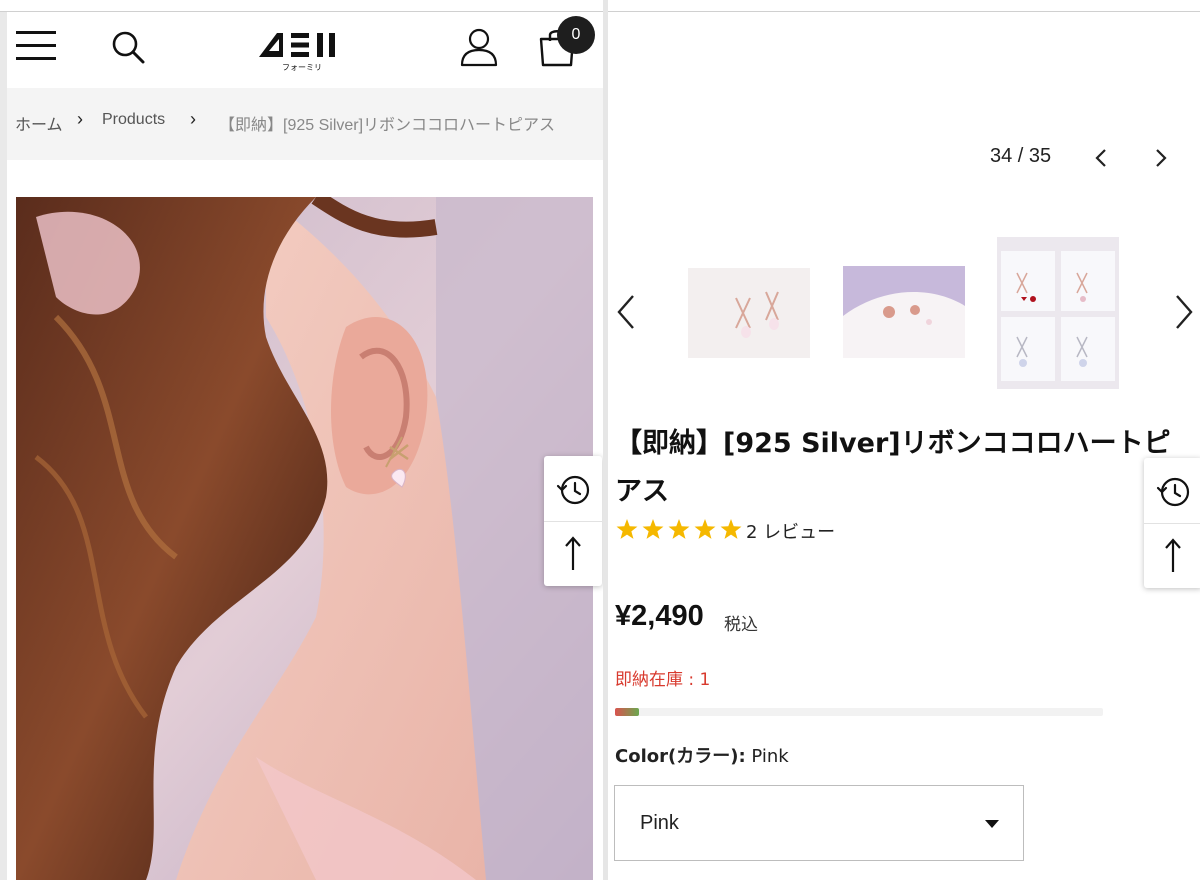  What do you see at coordinates (36, 46) in the screenshot?
I see `menu-icon` at bounding box center [36, 46].